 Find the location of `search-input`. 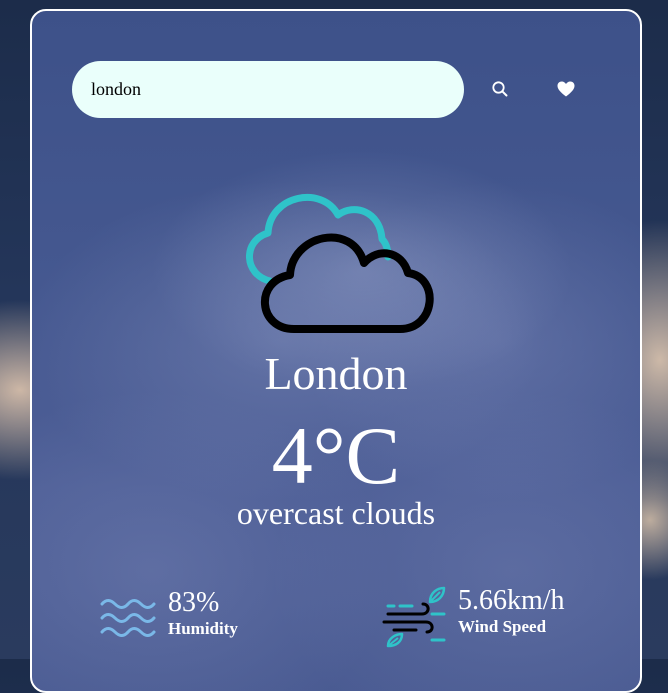

search-input is located at coordinates (276, 89).